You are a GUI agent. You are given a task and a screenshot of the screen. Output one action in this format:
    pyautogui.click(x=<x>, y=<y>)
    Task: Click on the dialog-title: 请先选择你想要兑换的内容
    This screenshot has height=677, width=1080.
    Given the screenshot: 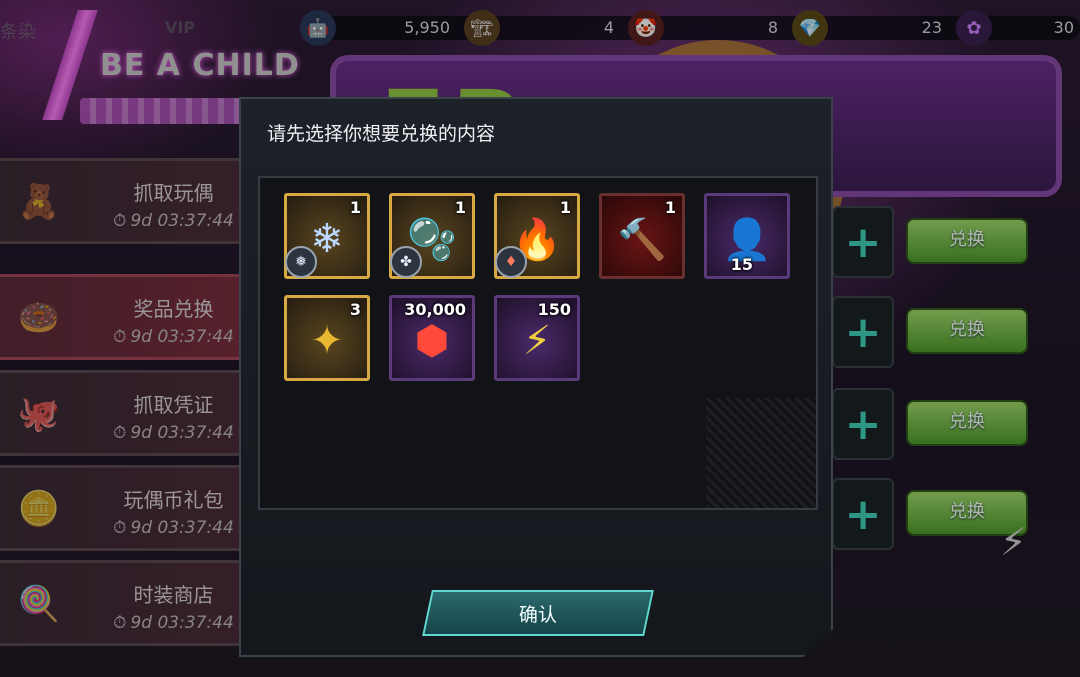 What is the action you would take?
    pyautogui.click(x=381, y=134)
    